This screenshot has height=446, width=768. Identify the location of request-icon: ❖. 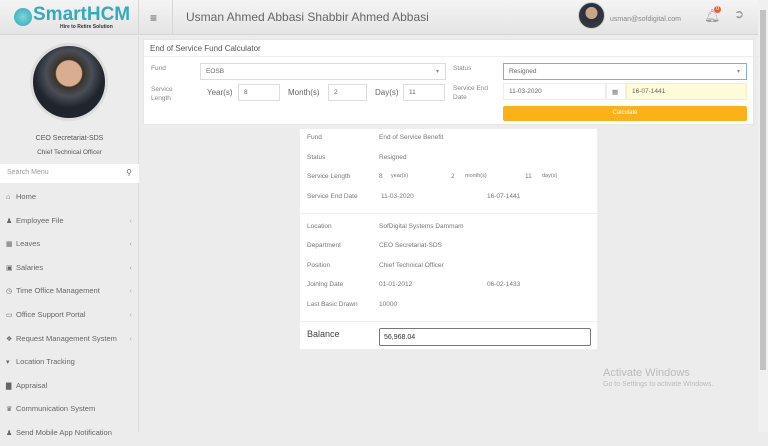
(9, 339).